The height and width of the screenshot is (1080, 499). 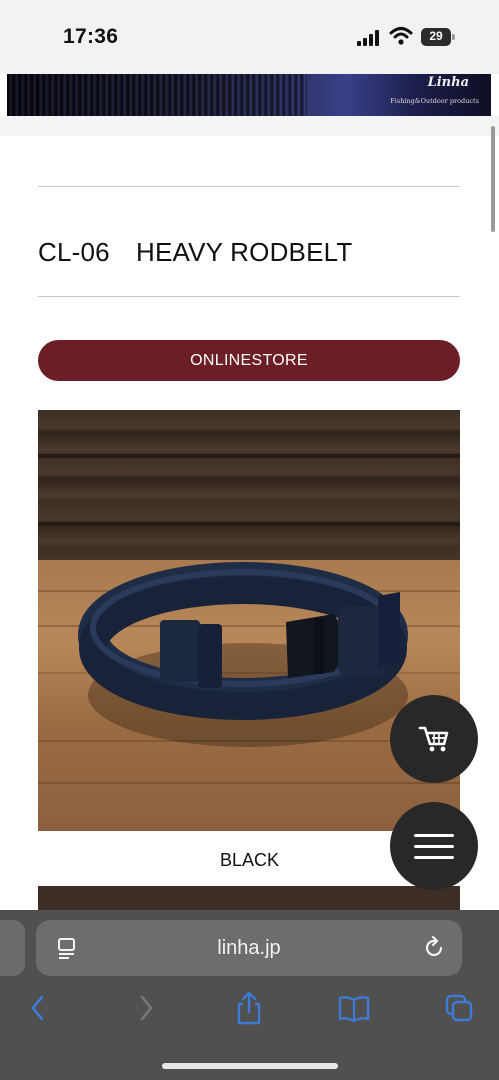 I want to click on url-text: linha.jp, so click(x=249, y=948).